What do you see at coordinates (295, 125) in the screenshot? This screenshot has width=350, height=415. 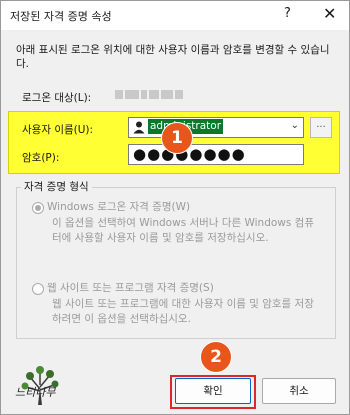 I see `chevron-down-icon: ⌄` at bounding box center [295, 125].